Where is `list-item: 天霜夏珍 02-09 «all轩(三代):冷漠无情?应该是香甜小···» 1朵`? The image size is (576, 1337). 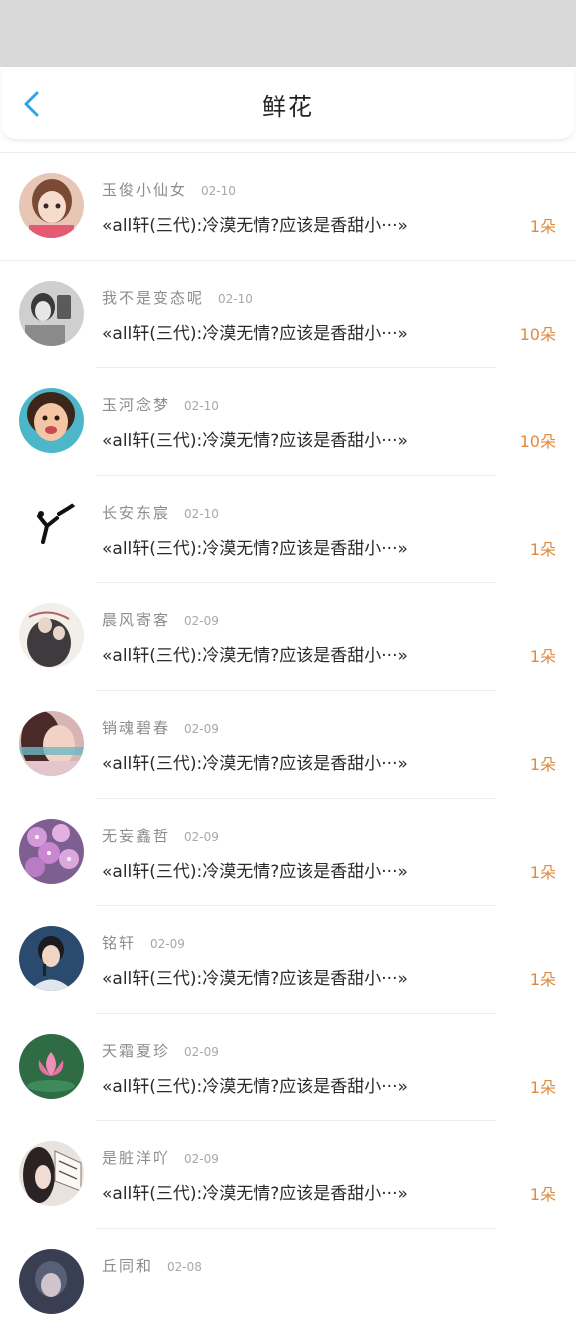 list-item: 天霜夏珍 02-09 «all轩(三代):冷漠无情?应该是香甜小···» 1朵 is located at coordinates (288, 1068).